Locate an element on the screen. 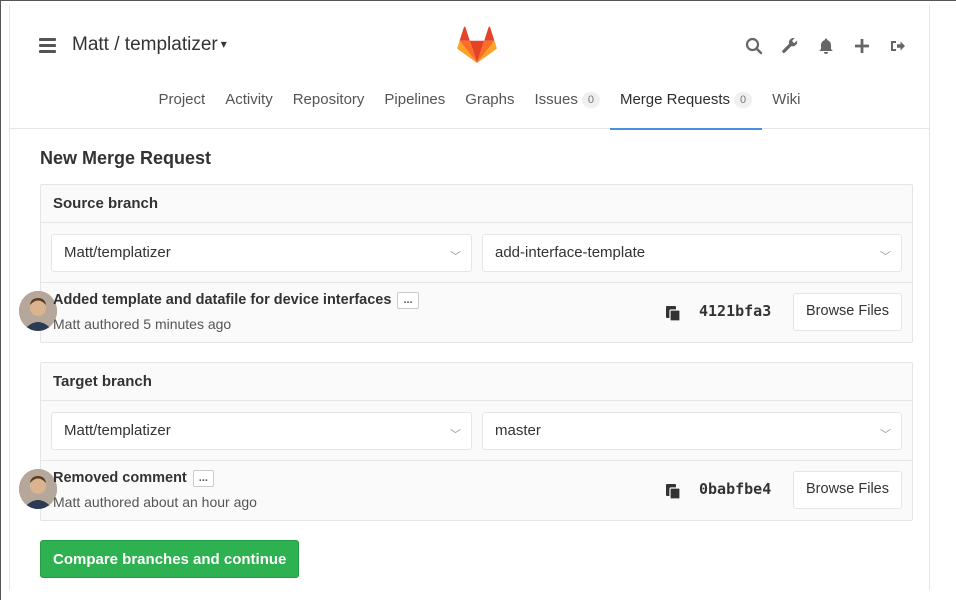 This screenshot has width=956, height=600. tab-project: Project is located at coordinates (182, 104).